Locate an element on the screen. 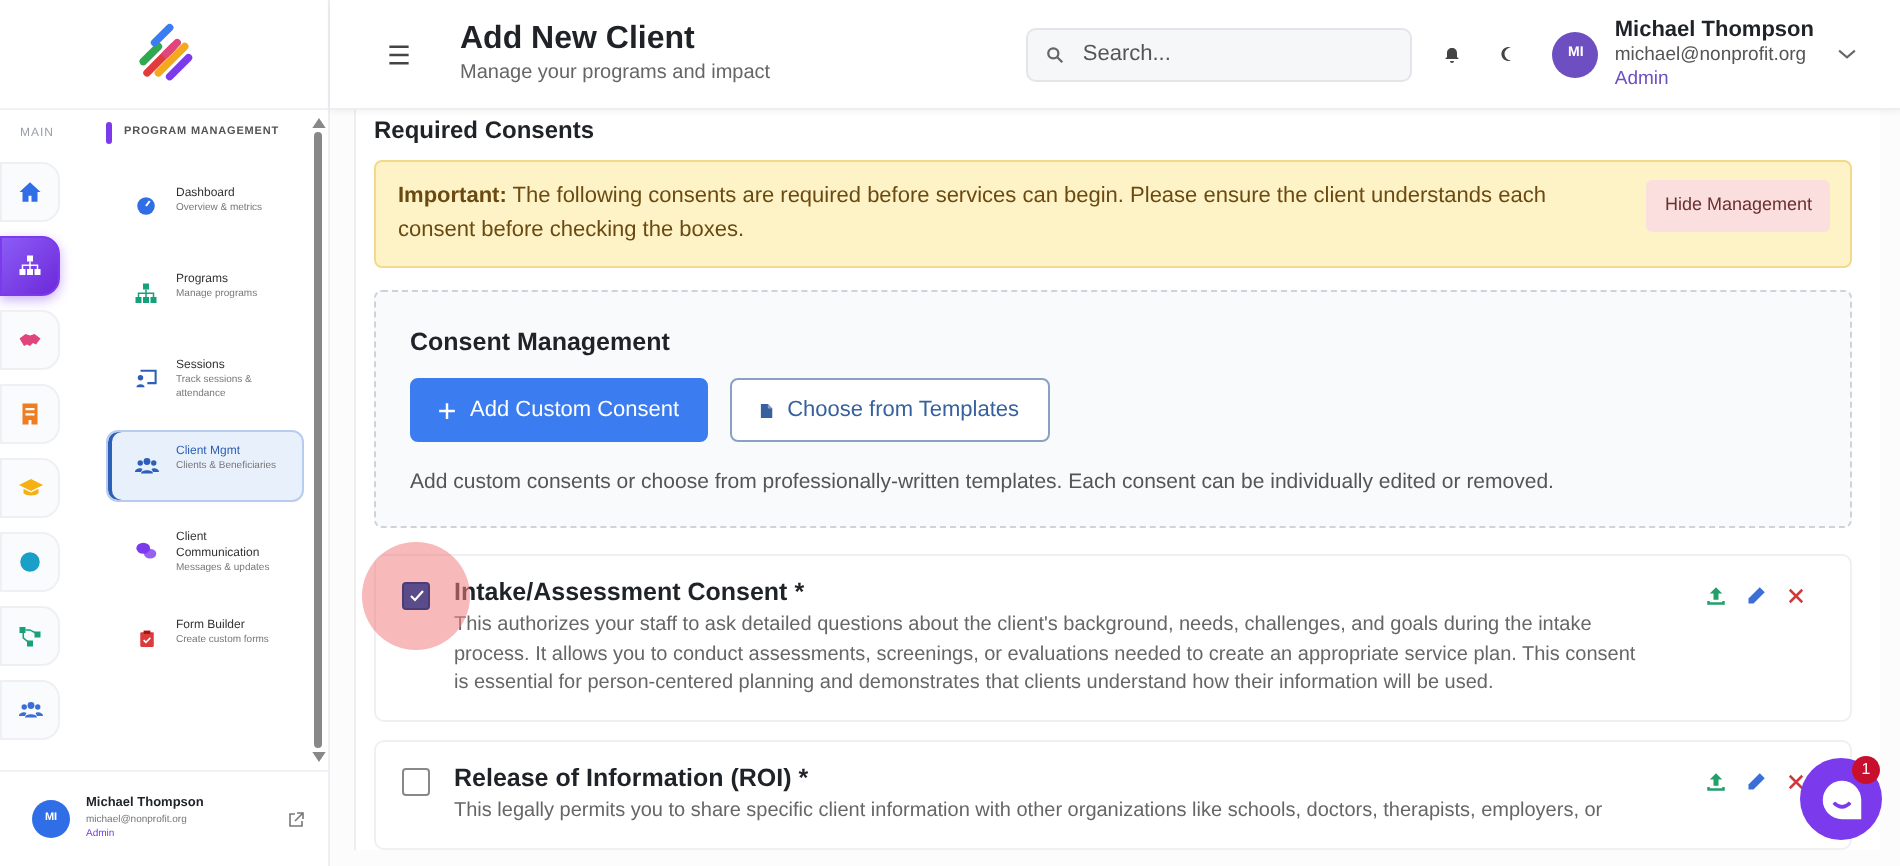 The height and width of the screenshot is (866, 1900). consent-description: This authorizes your staff to ask detailed questions about the client's background, needs, challenges, and goals during the intake process. It allows you to conduct assessments, screenings, or evaluations needed to create an appropriate service plan. This consent is essential for person-centered planning and demonstrates that clients understand how their information will be used. is located at coordinates (1046, 655).